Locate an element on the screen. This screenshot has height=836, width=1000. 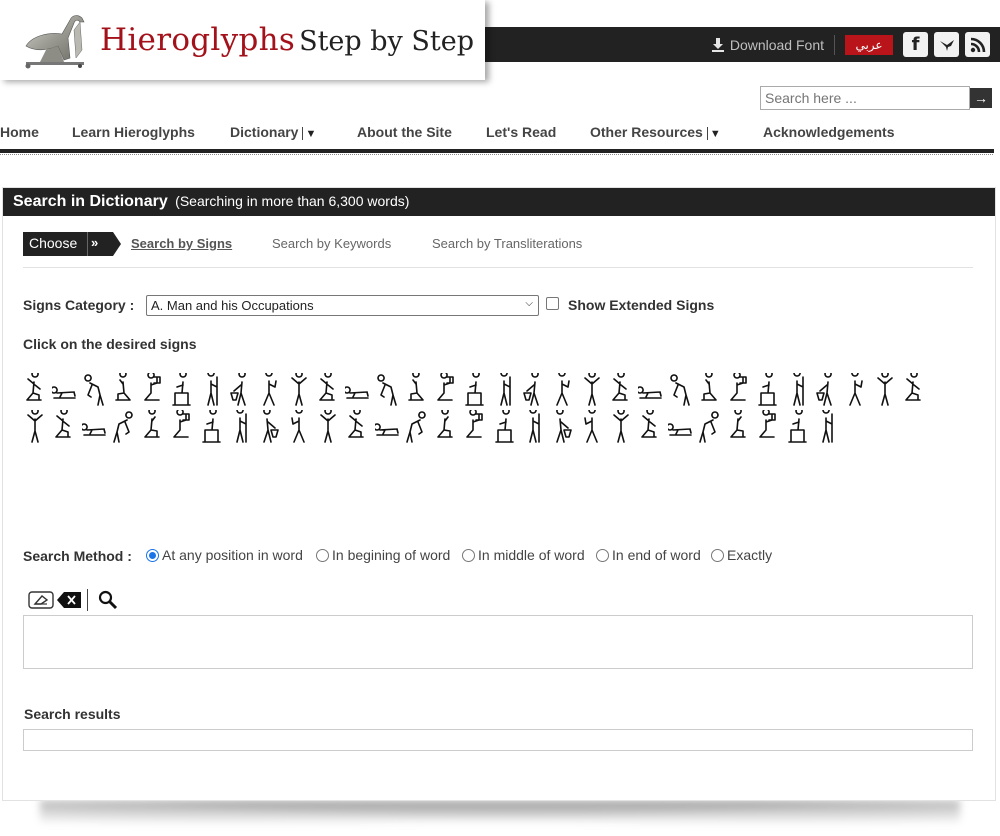
arabic-language-button: عربي is located at coordinates (869, 44).